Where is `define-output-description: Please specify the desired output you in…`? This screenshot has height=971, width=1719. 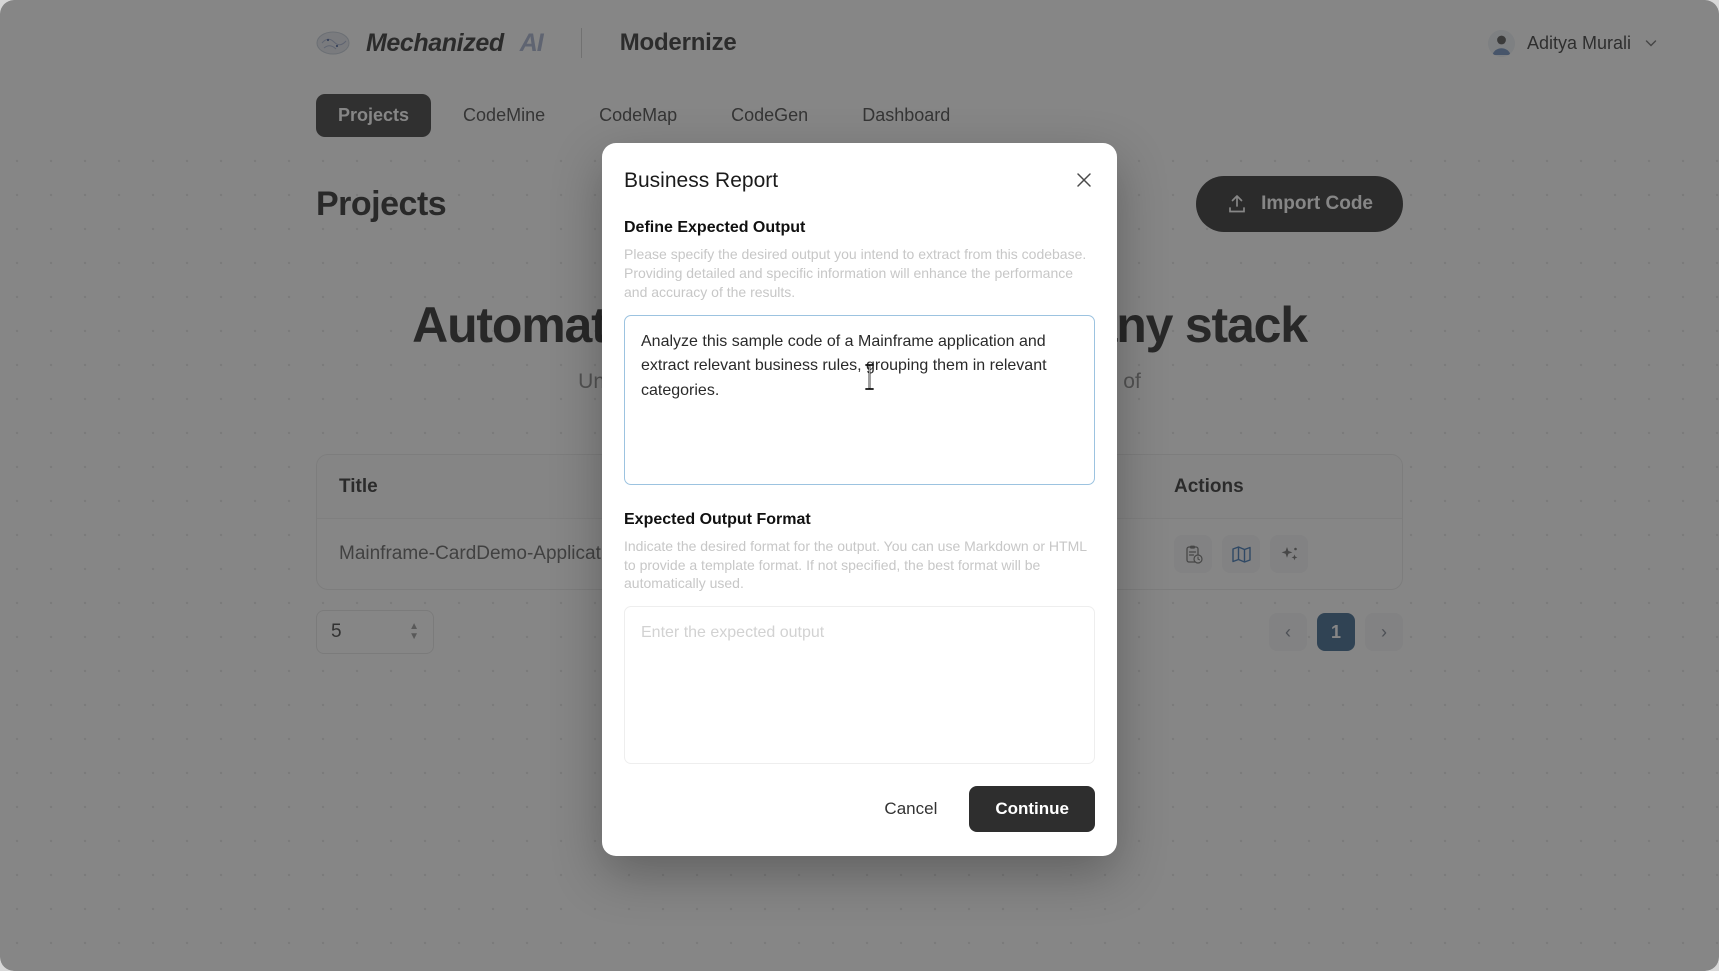
define-output-description: Please specify the desired output you in… is located at coordinates (855, 273).